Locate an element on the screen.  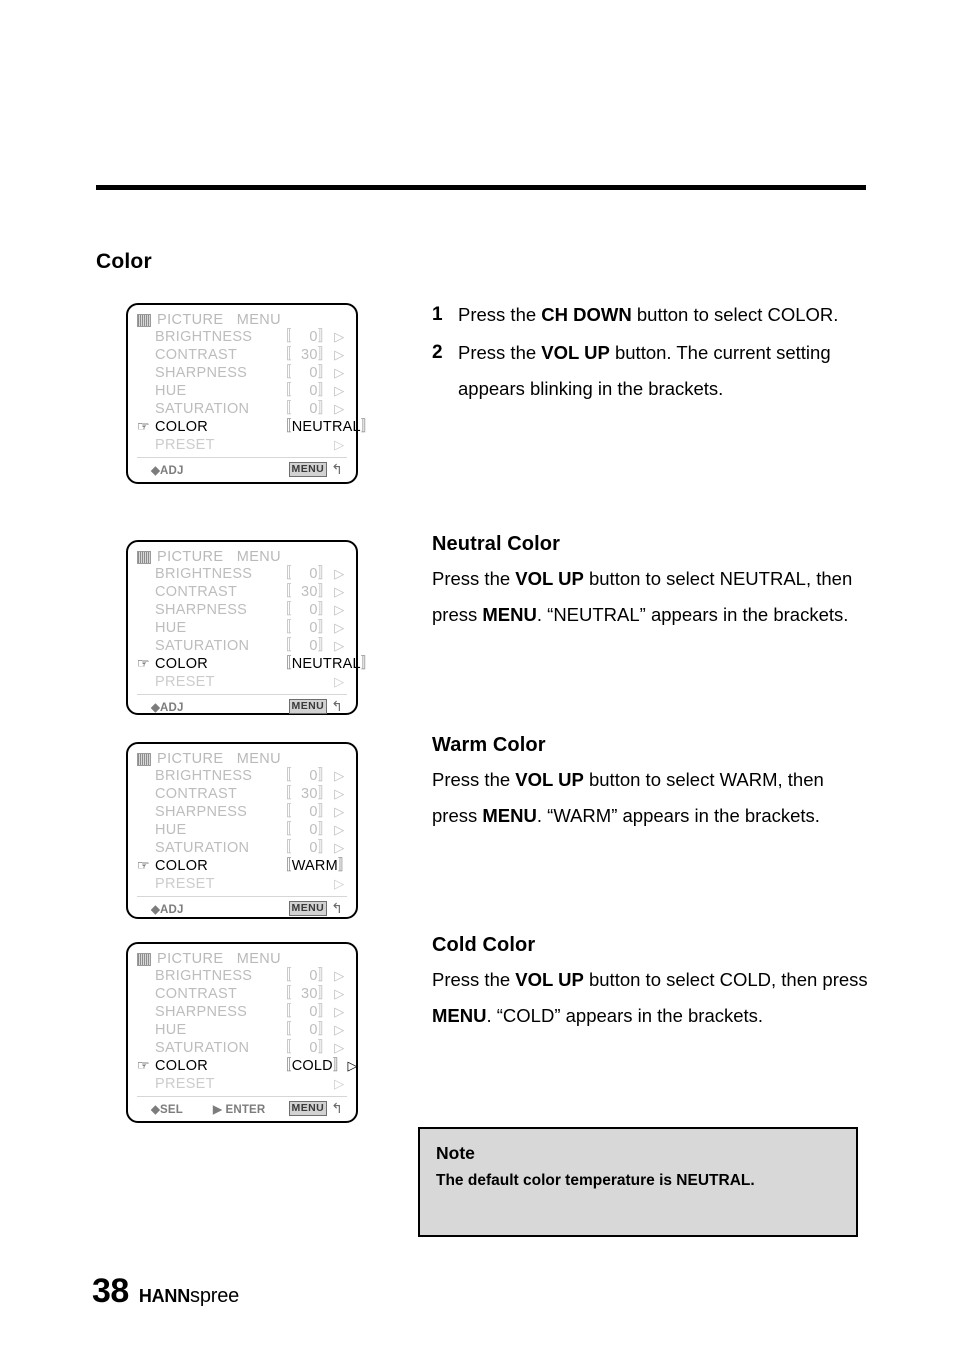
osd-footer: ◆SEL ▶ ENTER MENU ↰ is located at coordinates (242, 1108).